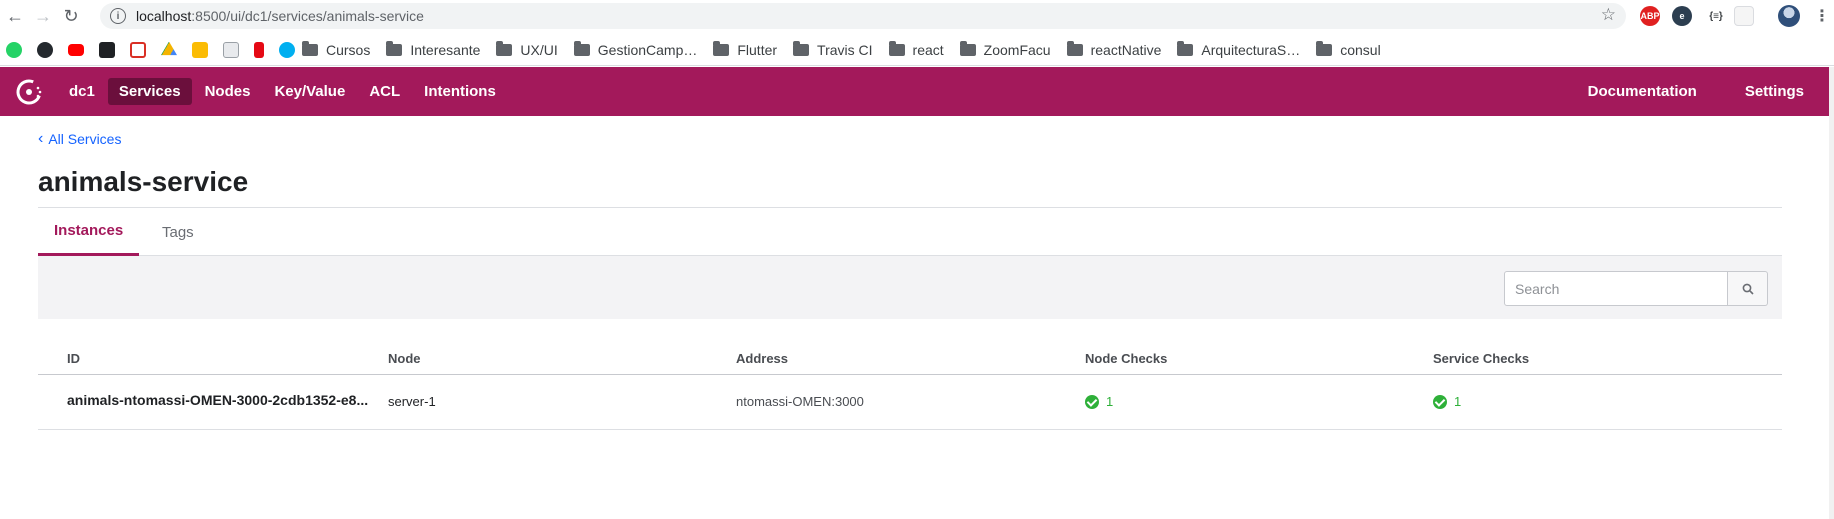 This screenshot has height=519, width=1834. Describe the element at coordinates (1744, 16) in the screenshot. I see `extension-grid-icon` at that location.